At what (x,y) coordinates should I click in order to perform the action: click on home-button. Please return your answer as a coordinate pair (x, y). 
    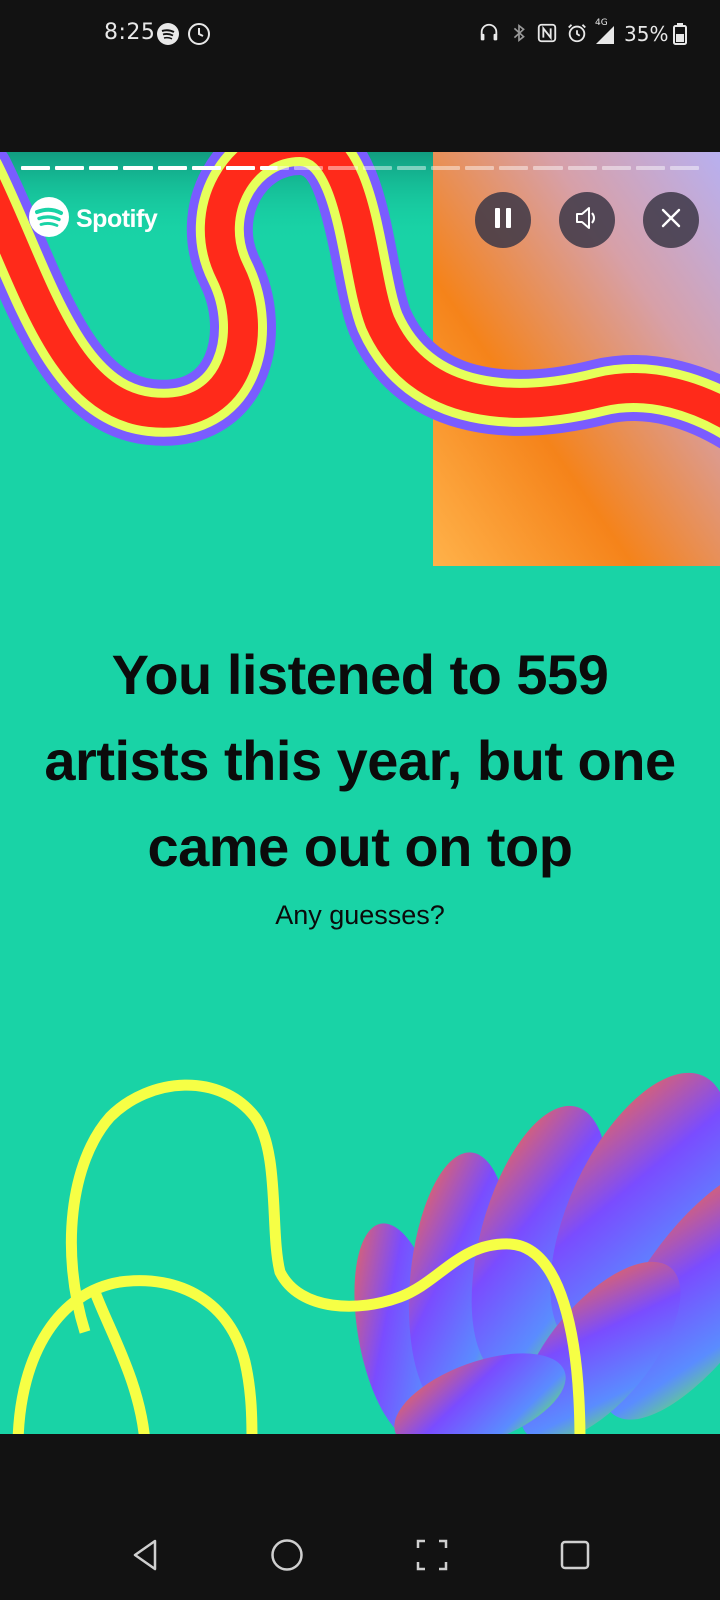
    Looking at the image, I should click on (287, 1557).